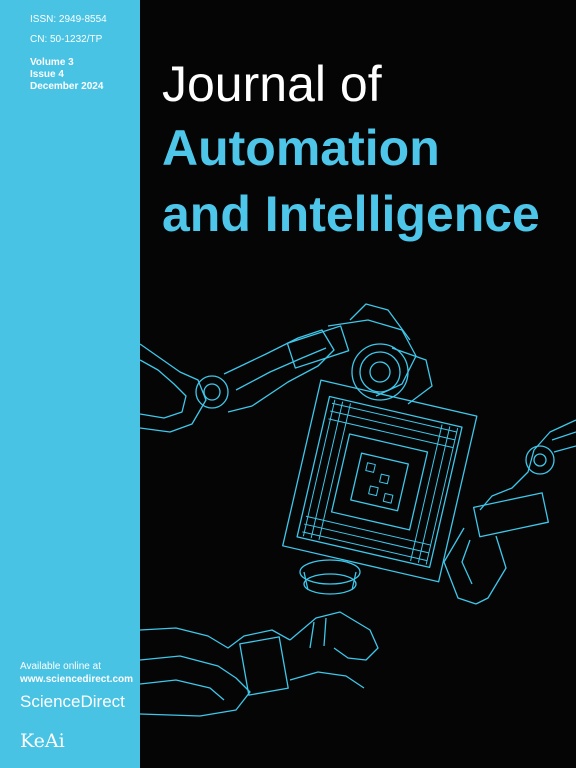 The image size is (576, 768). I want to click on title-line-2: Automation, so click(301, 148).